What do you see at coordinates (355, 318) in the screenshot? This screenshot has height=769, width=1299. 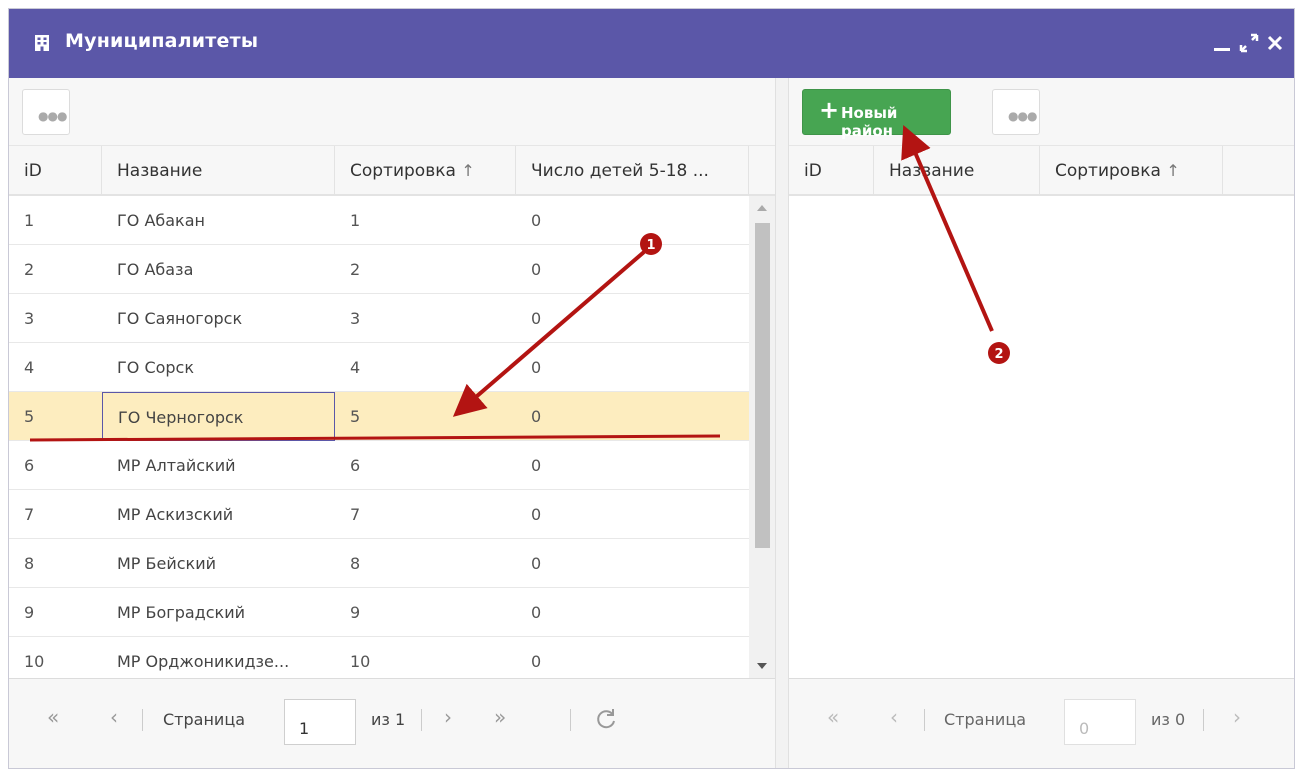 I see `cell-sort: 3` at bounding box center [355, 318].